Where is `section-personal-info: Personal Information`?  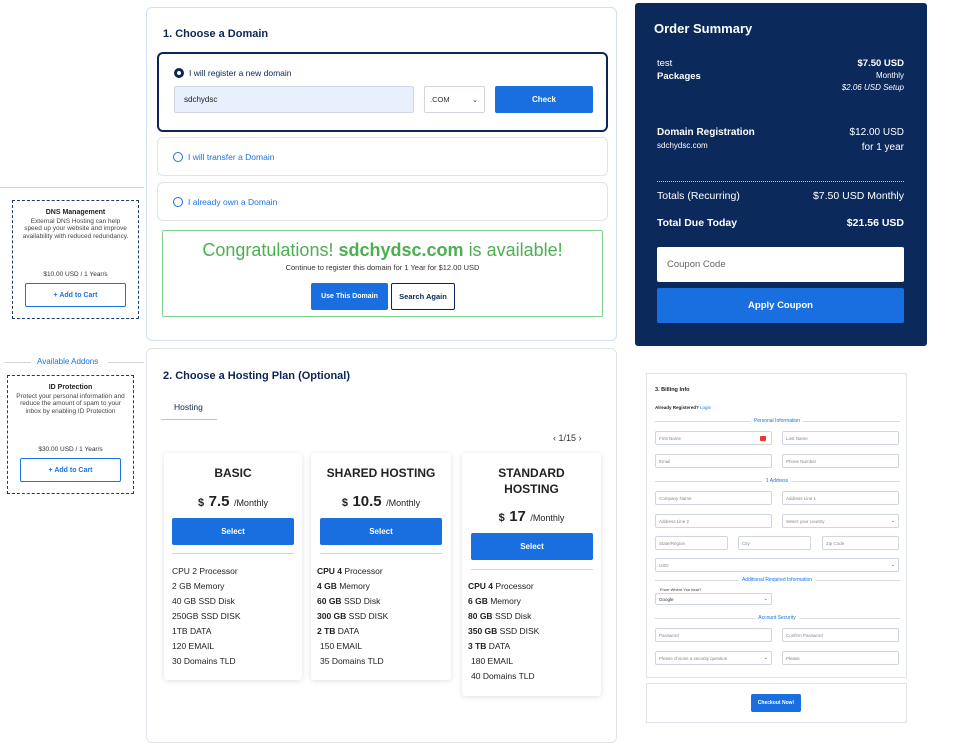
section-personal-info: Personal Information is located at coordinates (777, 421).